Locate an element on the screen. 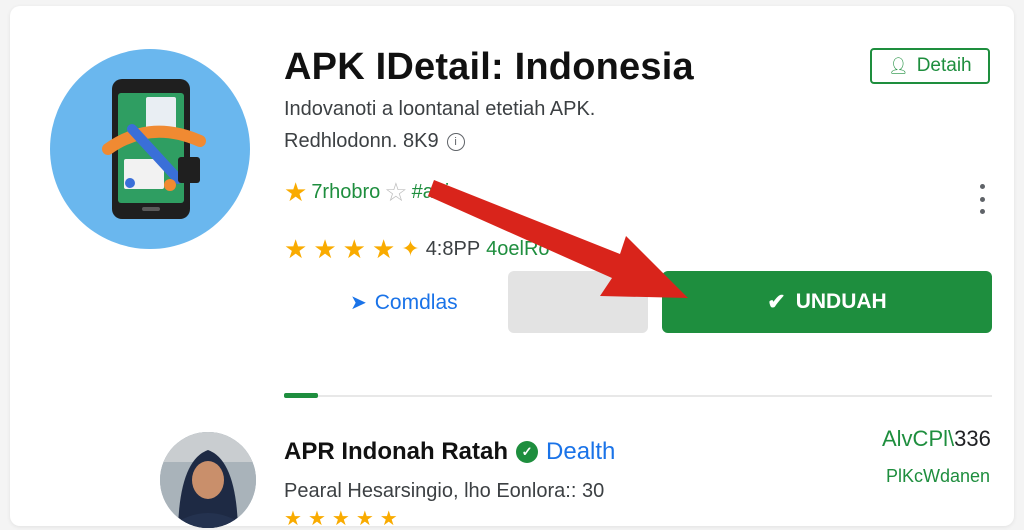 The height and width of the screenshot is (530, 1024). side-count-green: AlvCPl\ is located at coordinates (918, 438).